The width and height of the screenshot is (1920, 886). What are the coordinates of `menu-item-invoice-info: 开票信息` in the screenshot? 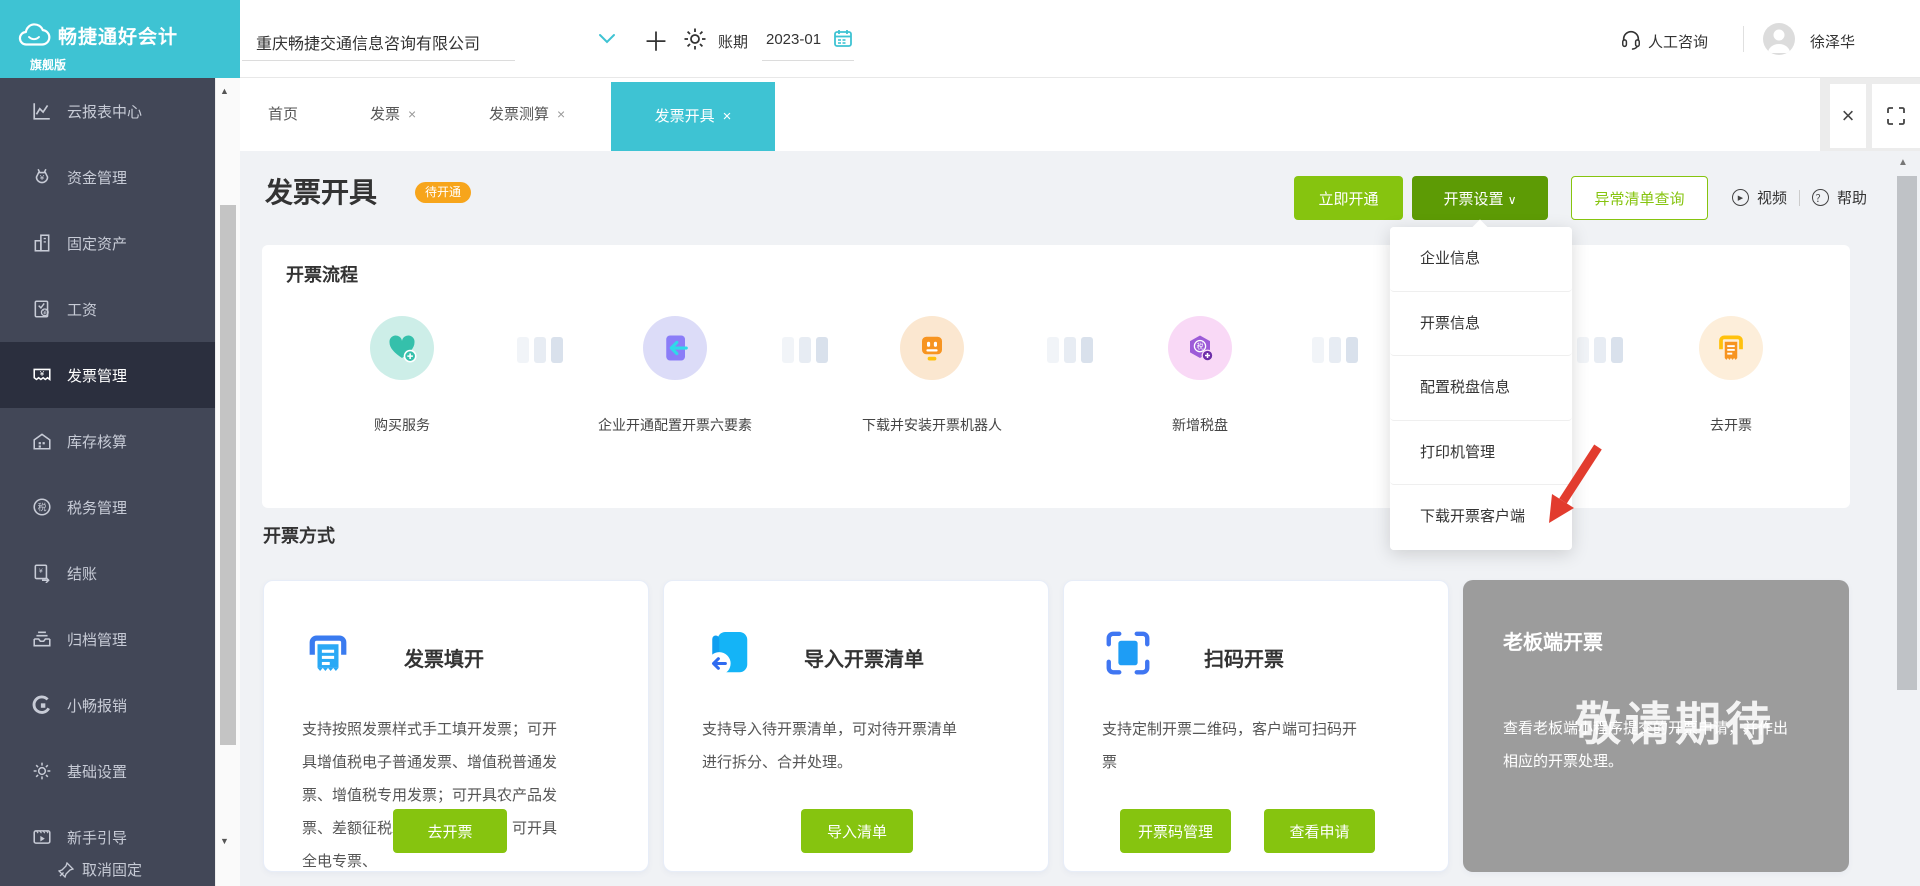 It's located at (1481, 323).